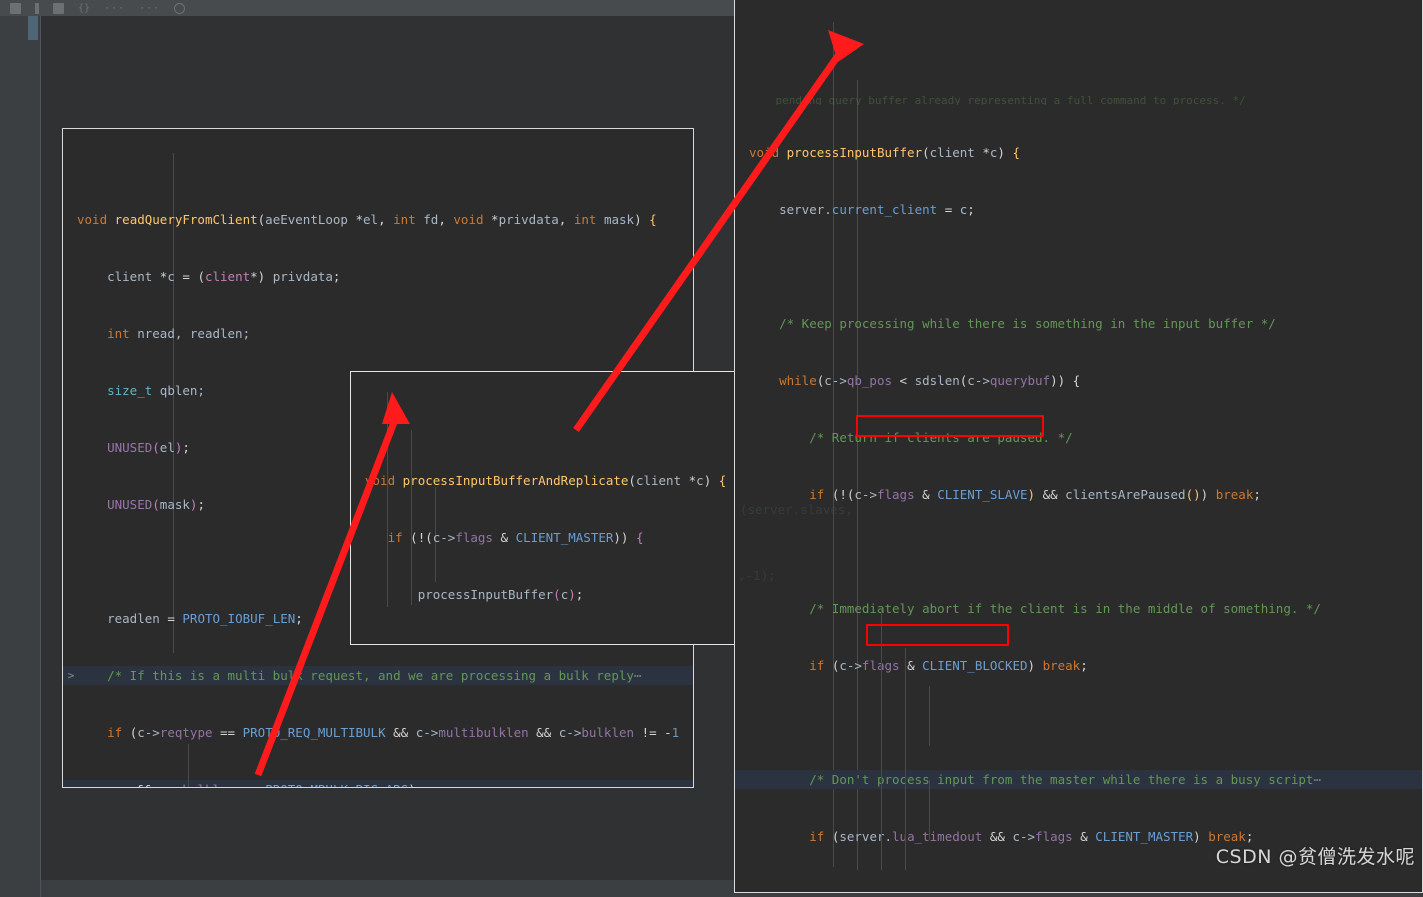 Image resolution: width=1423 pixels, height=897 pixels. Describe the element at coordinates (37, 8) in the screenshot. I see `bar-icon` at that location.